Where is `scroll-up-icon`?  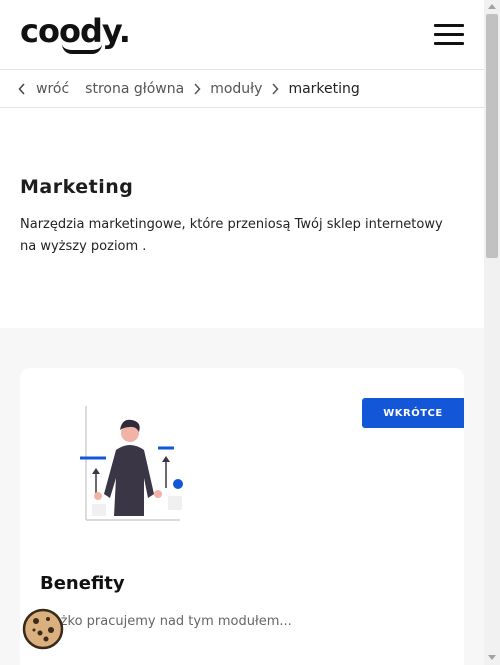
scroll-up-icon is located at coordinates (492, 6).